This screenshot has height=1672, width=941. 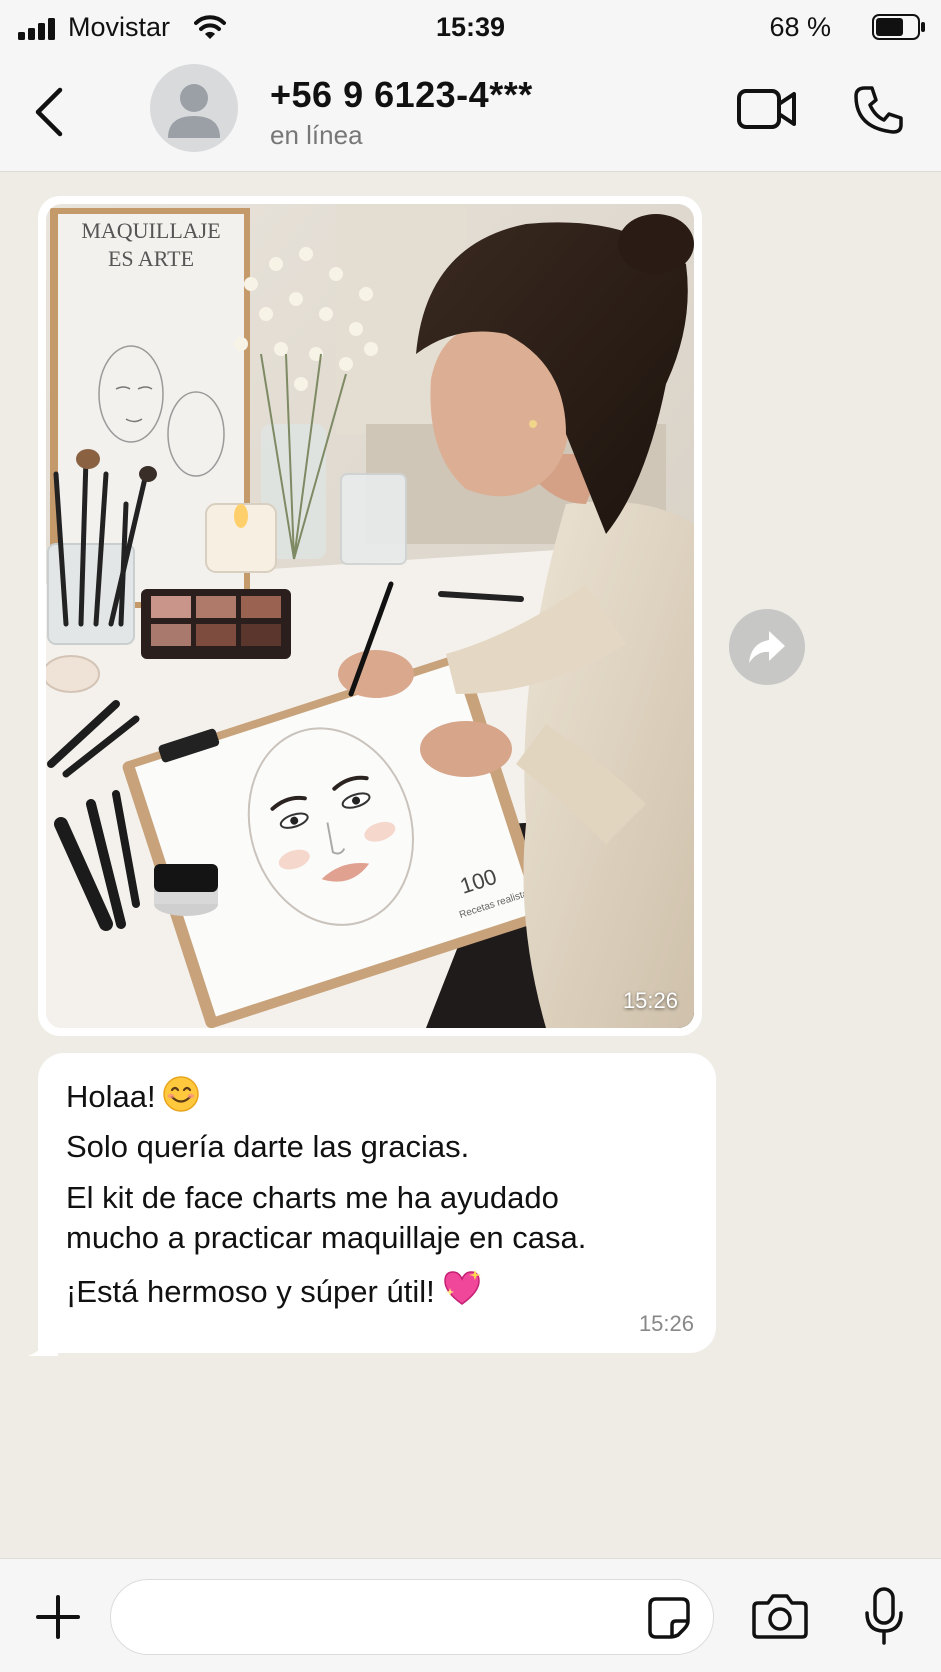 What do you see at coordinates (767, 109) in the screenshot?
I see `video-call-icon` at bounding box center [767, 109].